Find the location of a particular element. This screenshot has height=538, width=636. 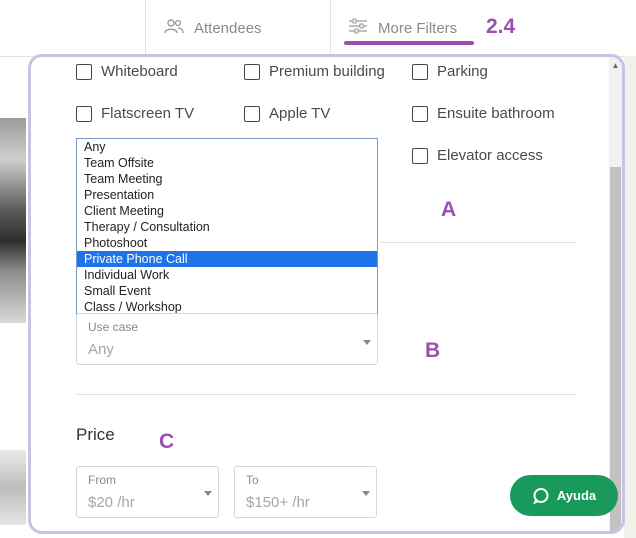

listing-photo is located at coordinates (13, 220).